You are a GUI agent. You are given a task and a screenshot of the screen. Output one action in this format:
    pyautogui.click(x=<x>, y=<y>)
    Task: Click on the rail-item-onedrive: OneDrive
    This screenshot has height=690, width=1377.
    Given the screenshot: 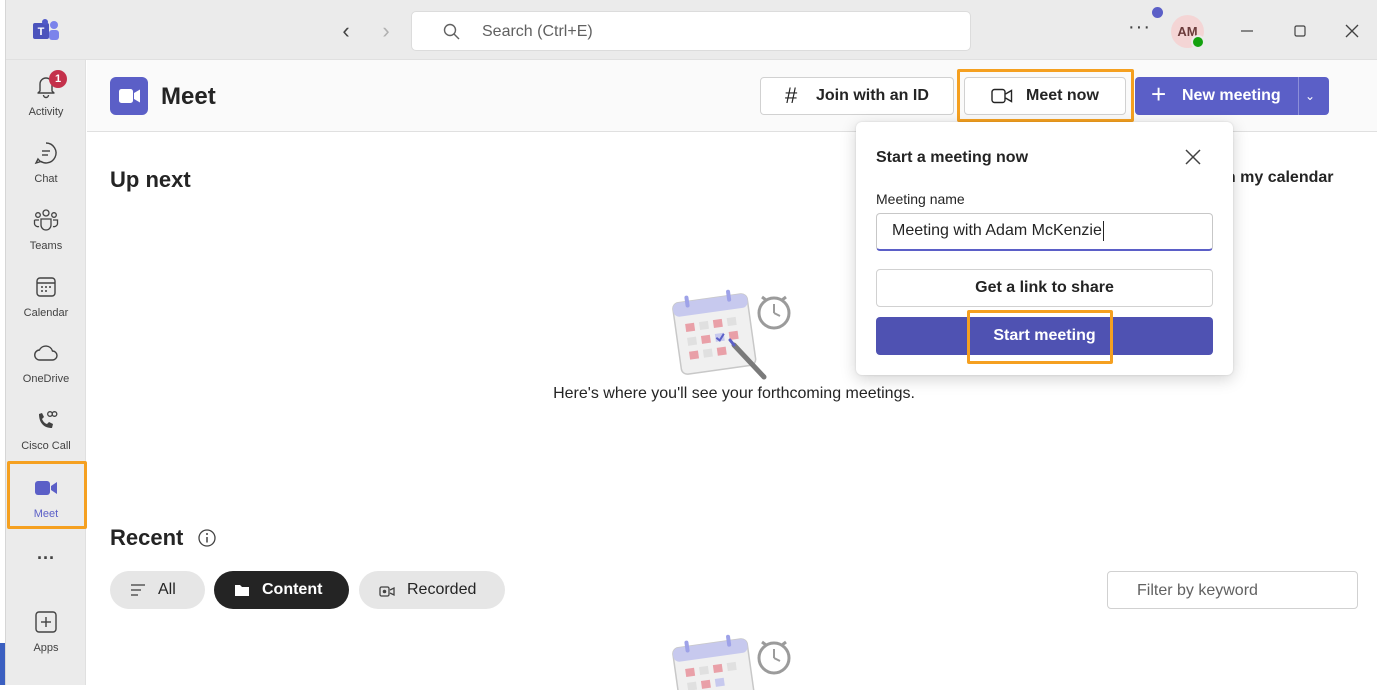 What is the action you would take?
    pyautogui.click(x=46, y=363)
    